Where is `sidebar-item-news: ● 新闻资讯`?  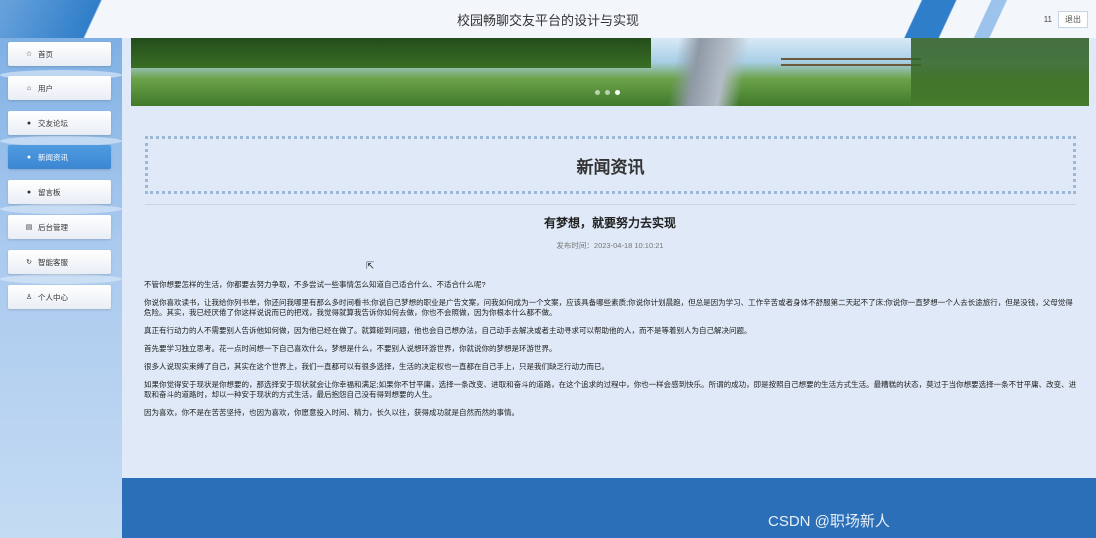
sidebar-item-news: ● 新闻资讯 is located at coordinates (59, 157).